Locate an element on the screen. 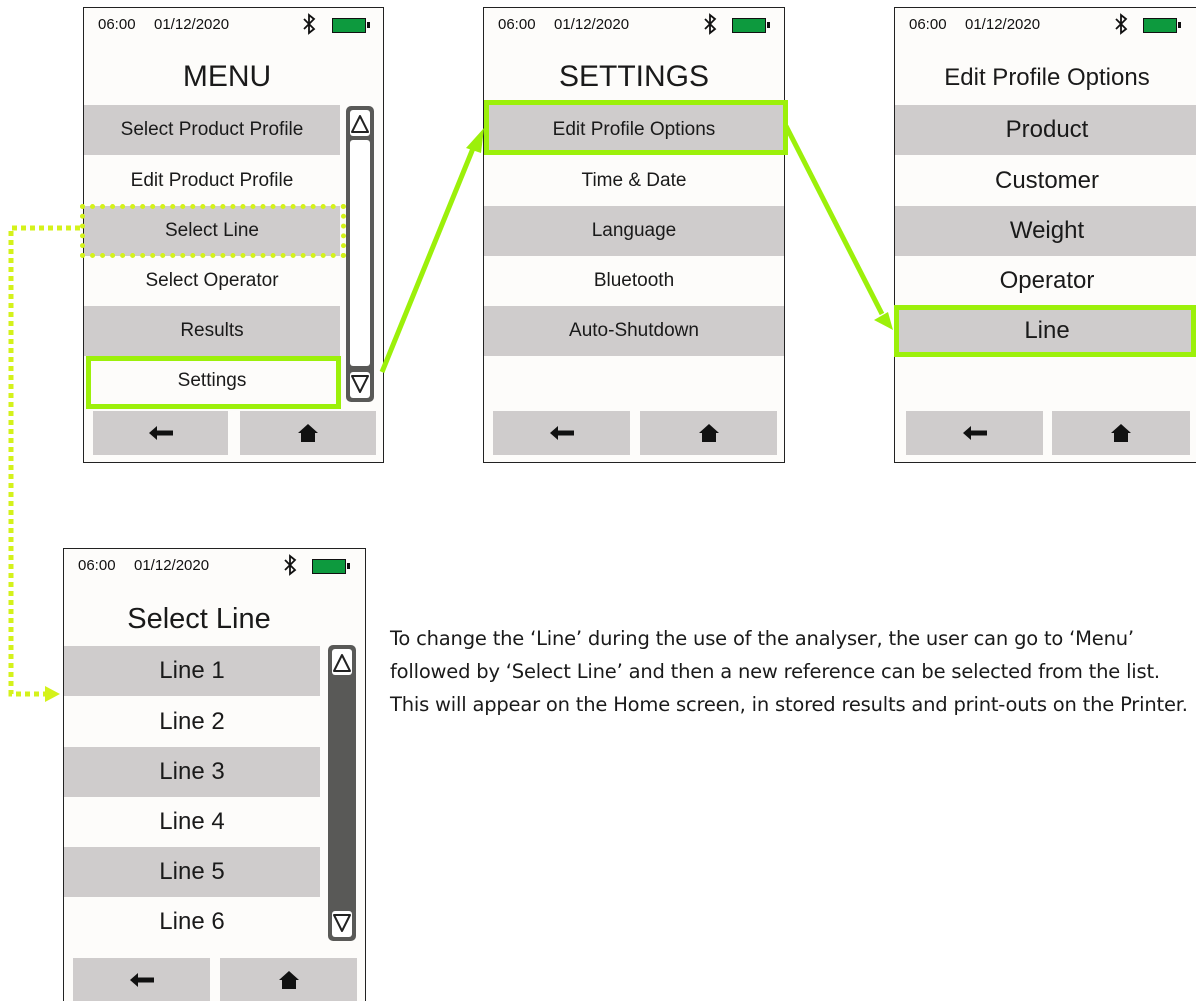 The image size is (1196, 1001). line-item-5: Line 5 is located at coordinates (192, 872).